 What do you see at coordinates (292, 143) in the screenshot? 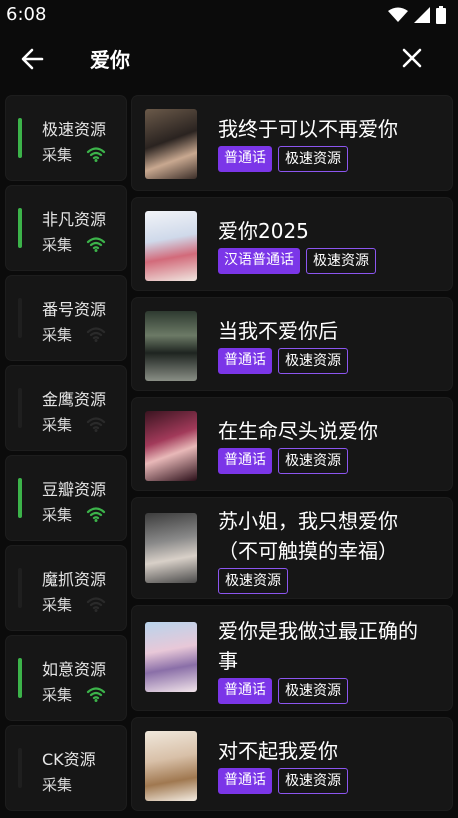
I see `result-card: 我终于可以不再爱你 普通话 极速资源` at bounding box center [292, 143].